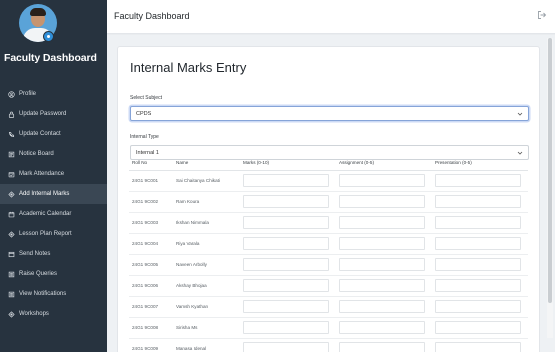 The image size is (555, 352). What do you see at coordinates (206, 181) in the screenshot?
I see `student-name-cell: Sai Chaitanya Chikati` at bounding box center [206, 181].